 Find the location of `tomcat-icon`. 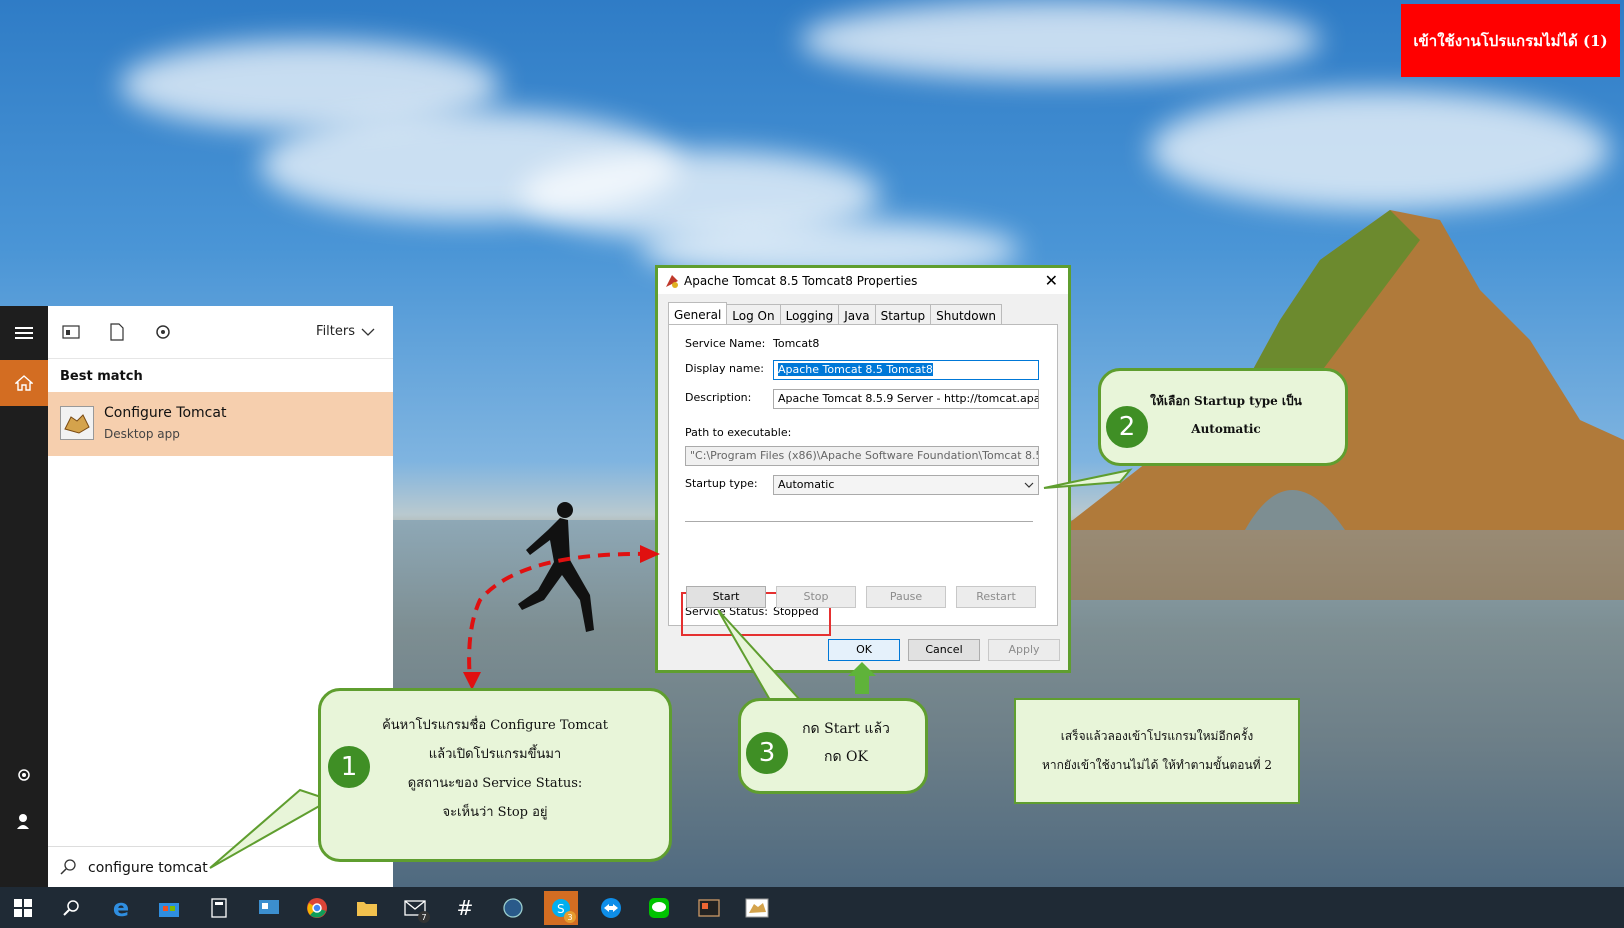

tomcat-icon is located at coordinates (757, 908).